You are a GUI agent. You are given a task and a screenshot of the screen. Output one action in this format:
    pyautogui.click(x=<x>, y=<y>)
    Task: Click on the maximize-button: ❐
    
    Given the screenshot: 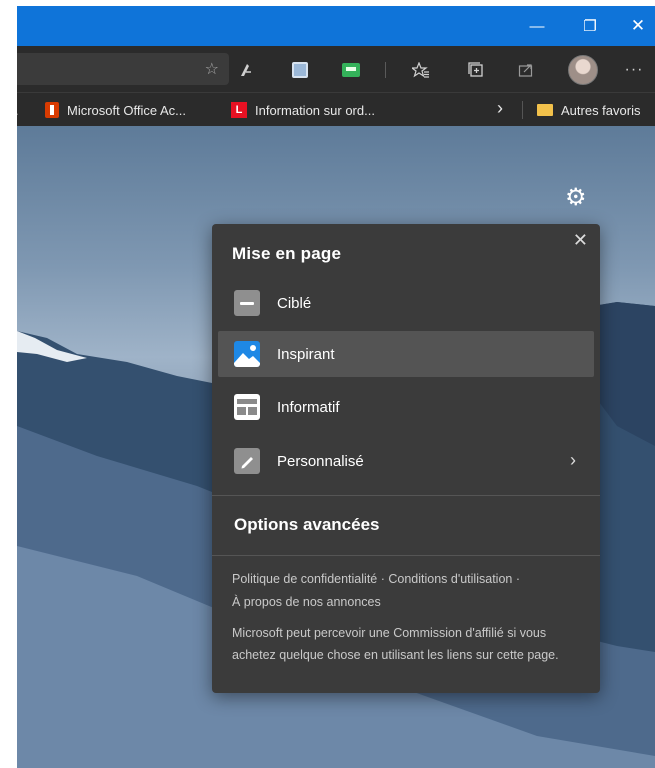 What is the action you would take?
    pyautogui.click(x=590, y=26)
    